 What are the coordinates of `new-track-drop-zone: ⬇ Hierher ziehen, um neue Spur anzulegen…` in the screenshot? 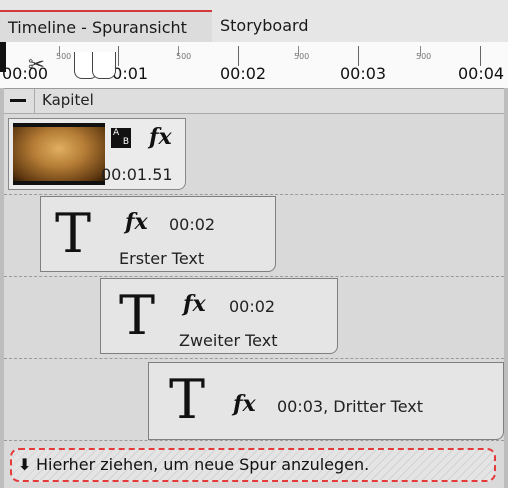 It's located at (253, 465).